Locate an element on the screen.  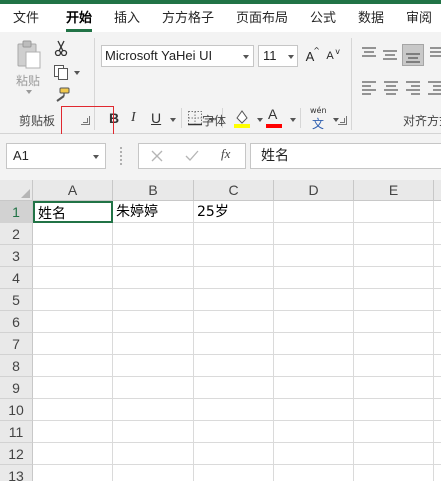
grow-font-button: A ^ is located at coordinates (311, 56).